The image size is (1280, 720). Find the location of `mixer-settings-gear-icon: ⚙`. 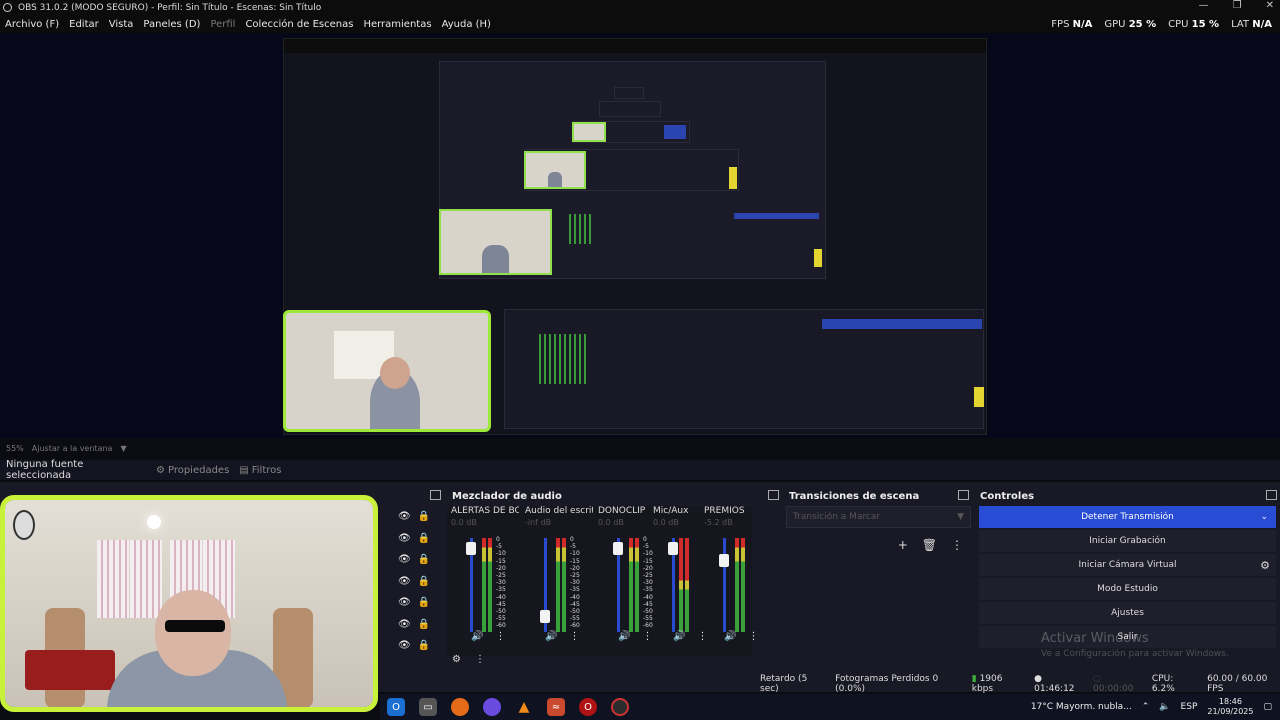

mixer-settings-gear-icon: ⚙ is located at coordinates (456, 659).